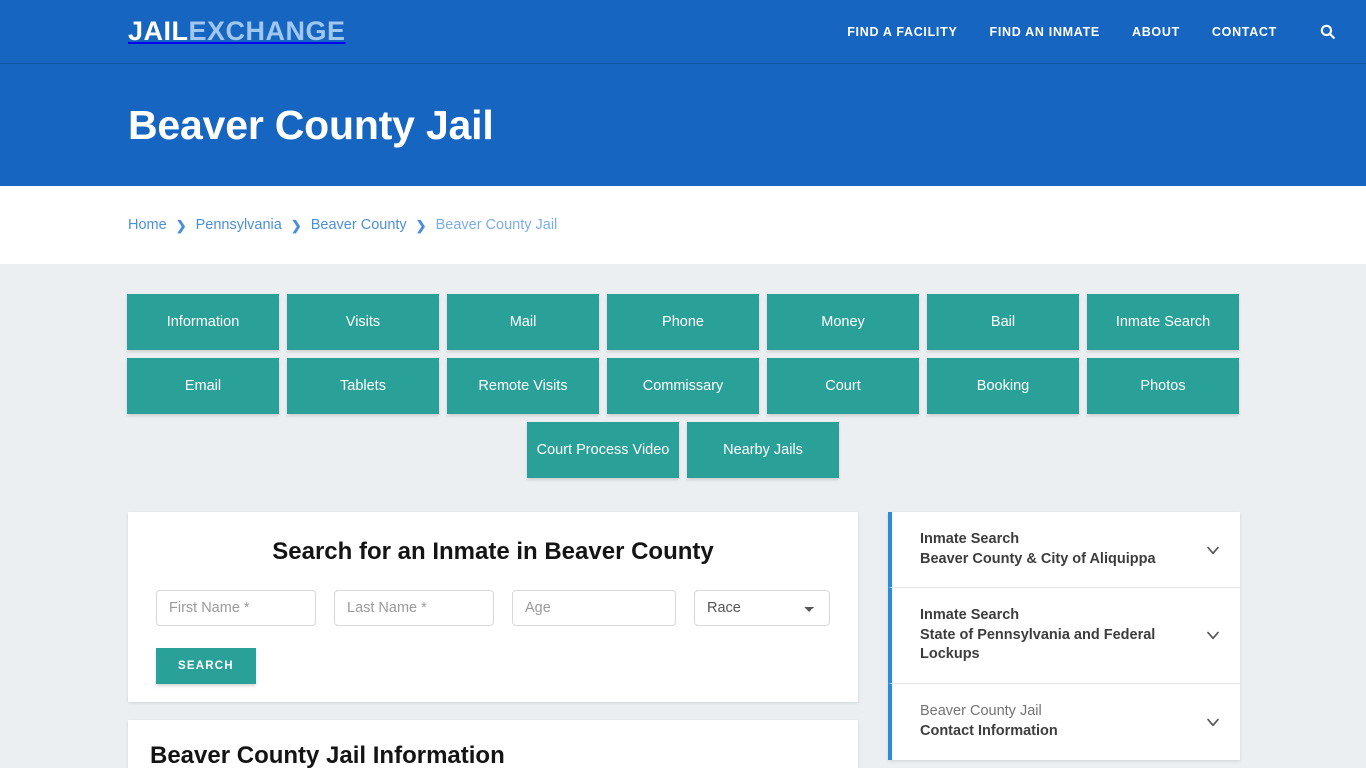 The height and width of the screenshot is (768, 1366). Describe the element at coordinates (1038, 558) in the screenshot. I see `accordion-item-subtitle: Beaver County & City of Aliquippa` at that location.